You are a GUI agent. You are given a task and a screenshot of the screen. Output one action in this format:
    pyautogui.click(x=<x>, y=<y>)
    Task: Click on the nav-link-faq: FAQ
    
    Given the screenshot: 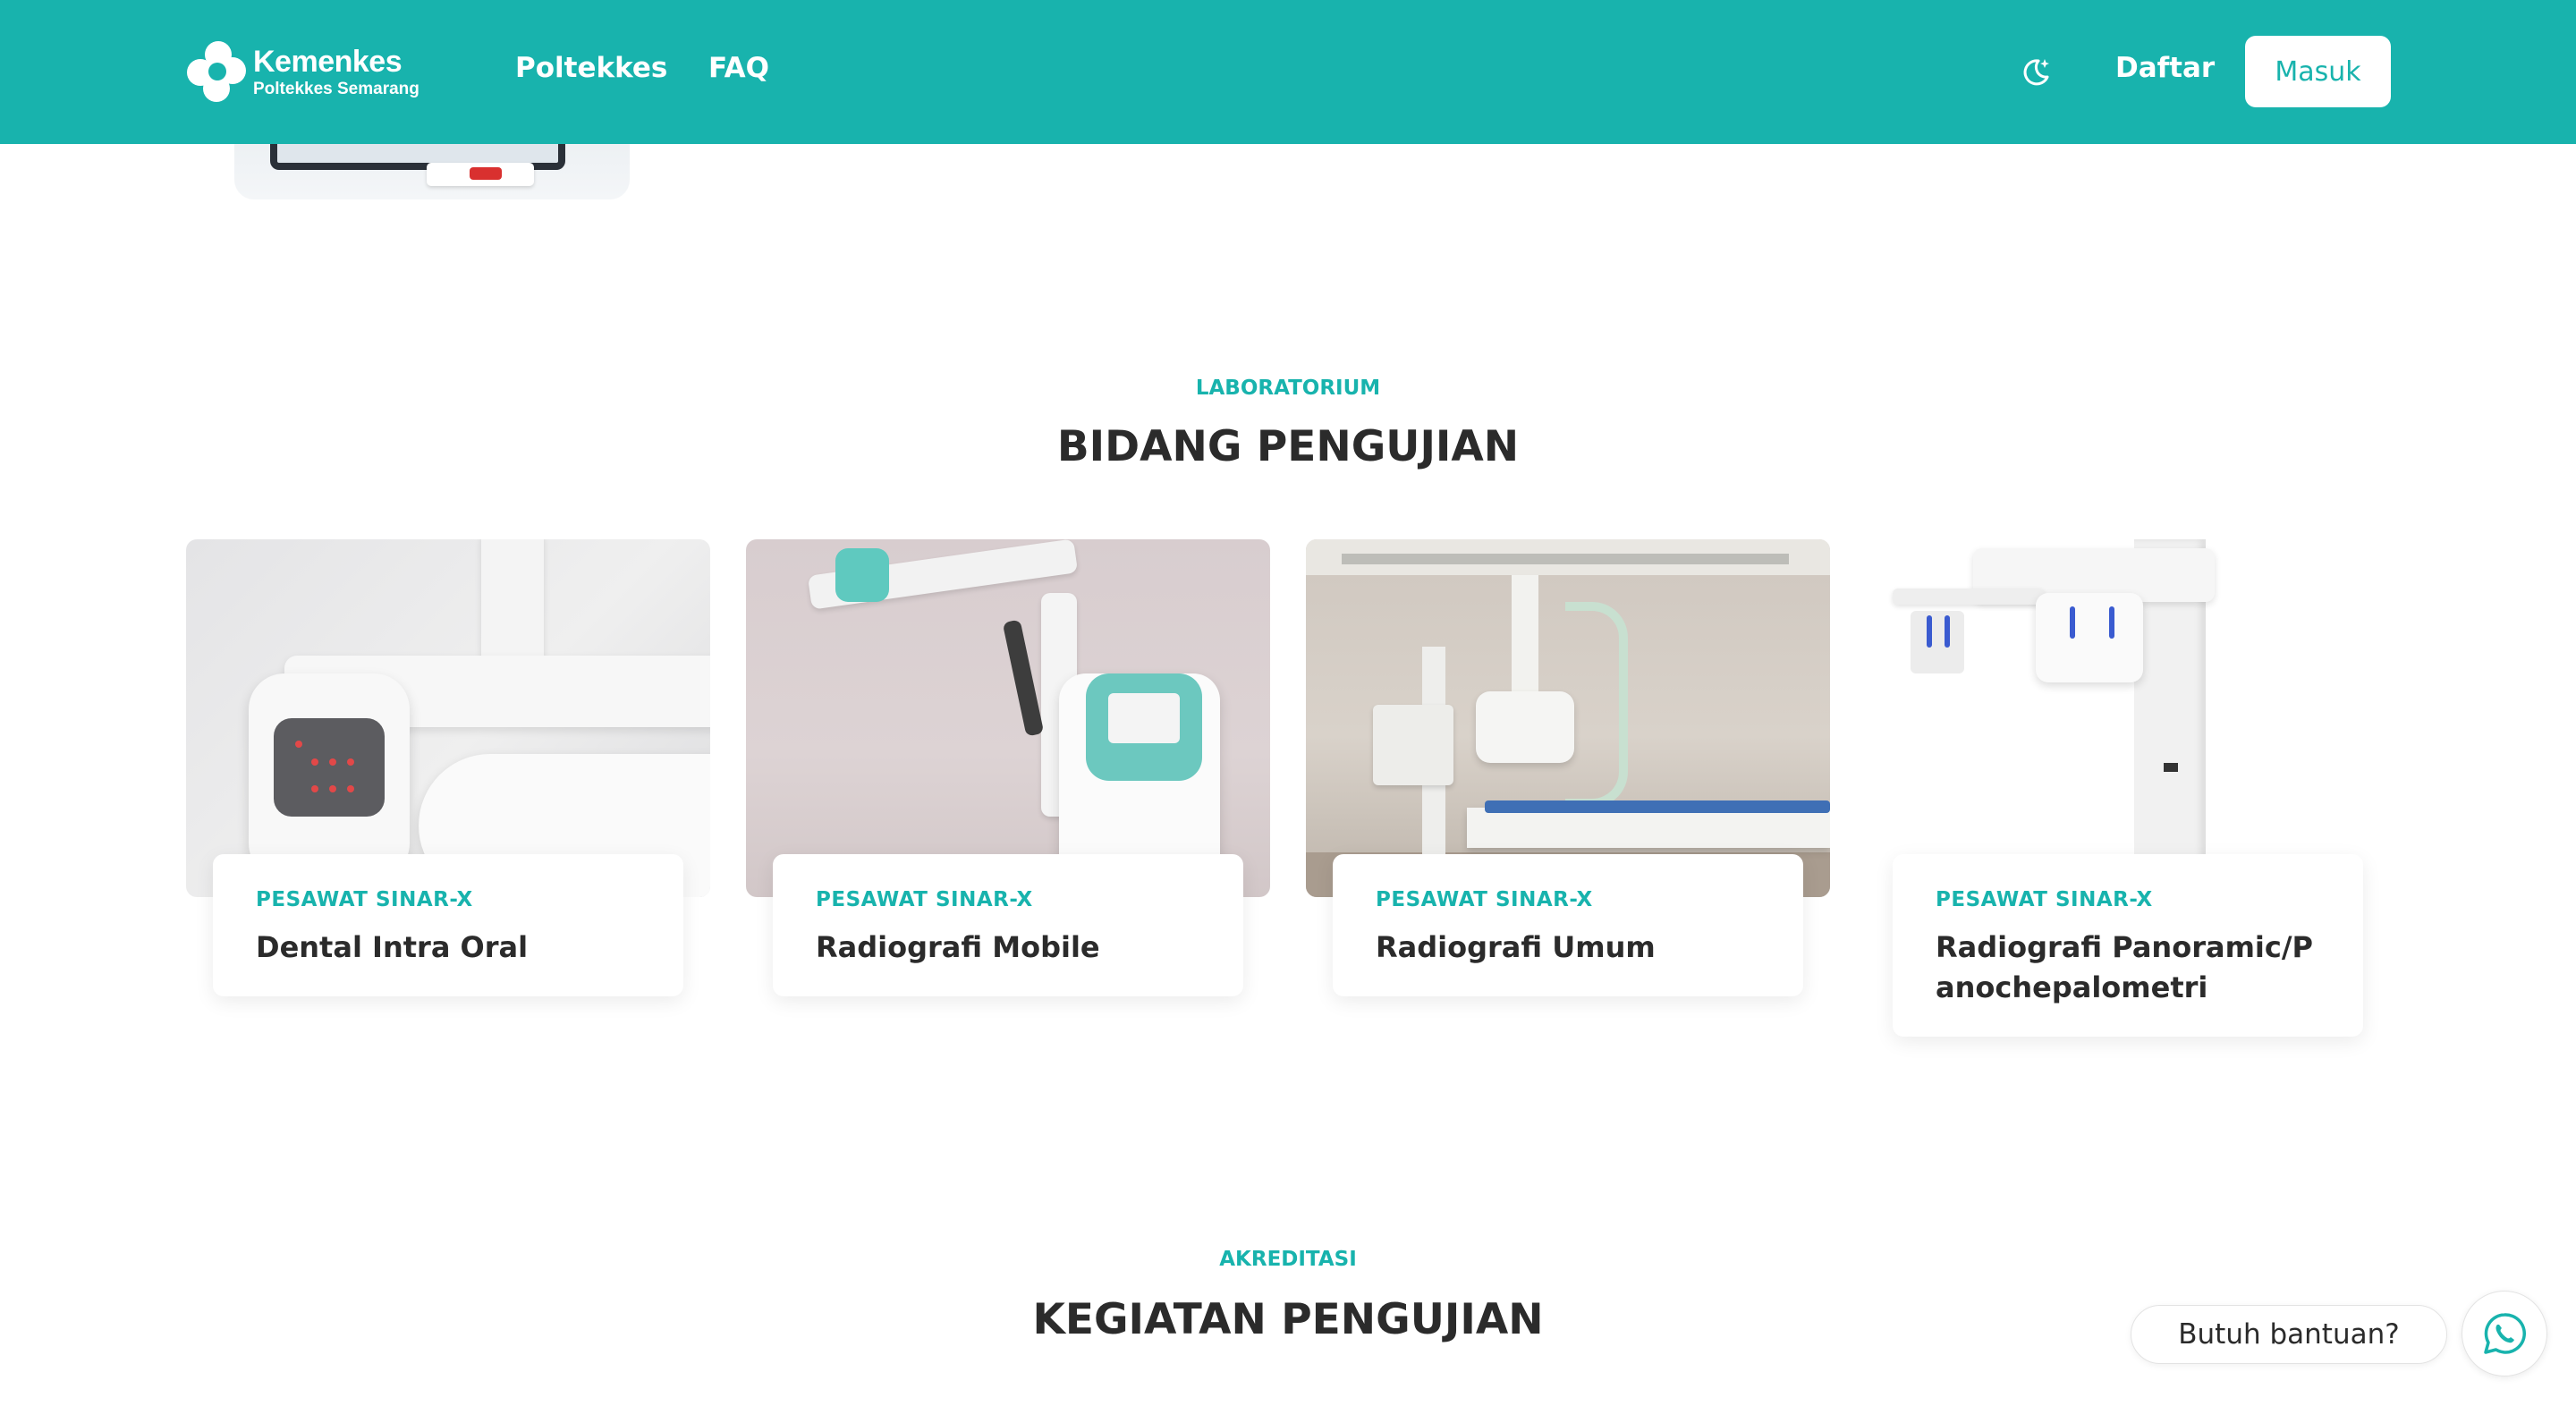 What is the action you would take?
    pyautogui.click(x=738, y=68)
    